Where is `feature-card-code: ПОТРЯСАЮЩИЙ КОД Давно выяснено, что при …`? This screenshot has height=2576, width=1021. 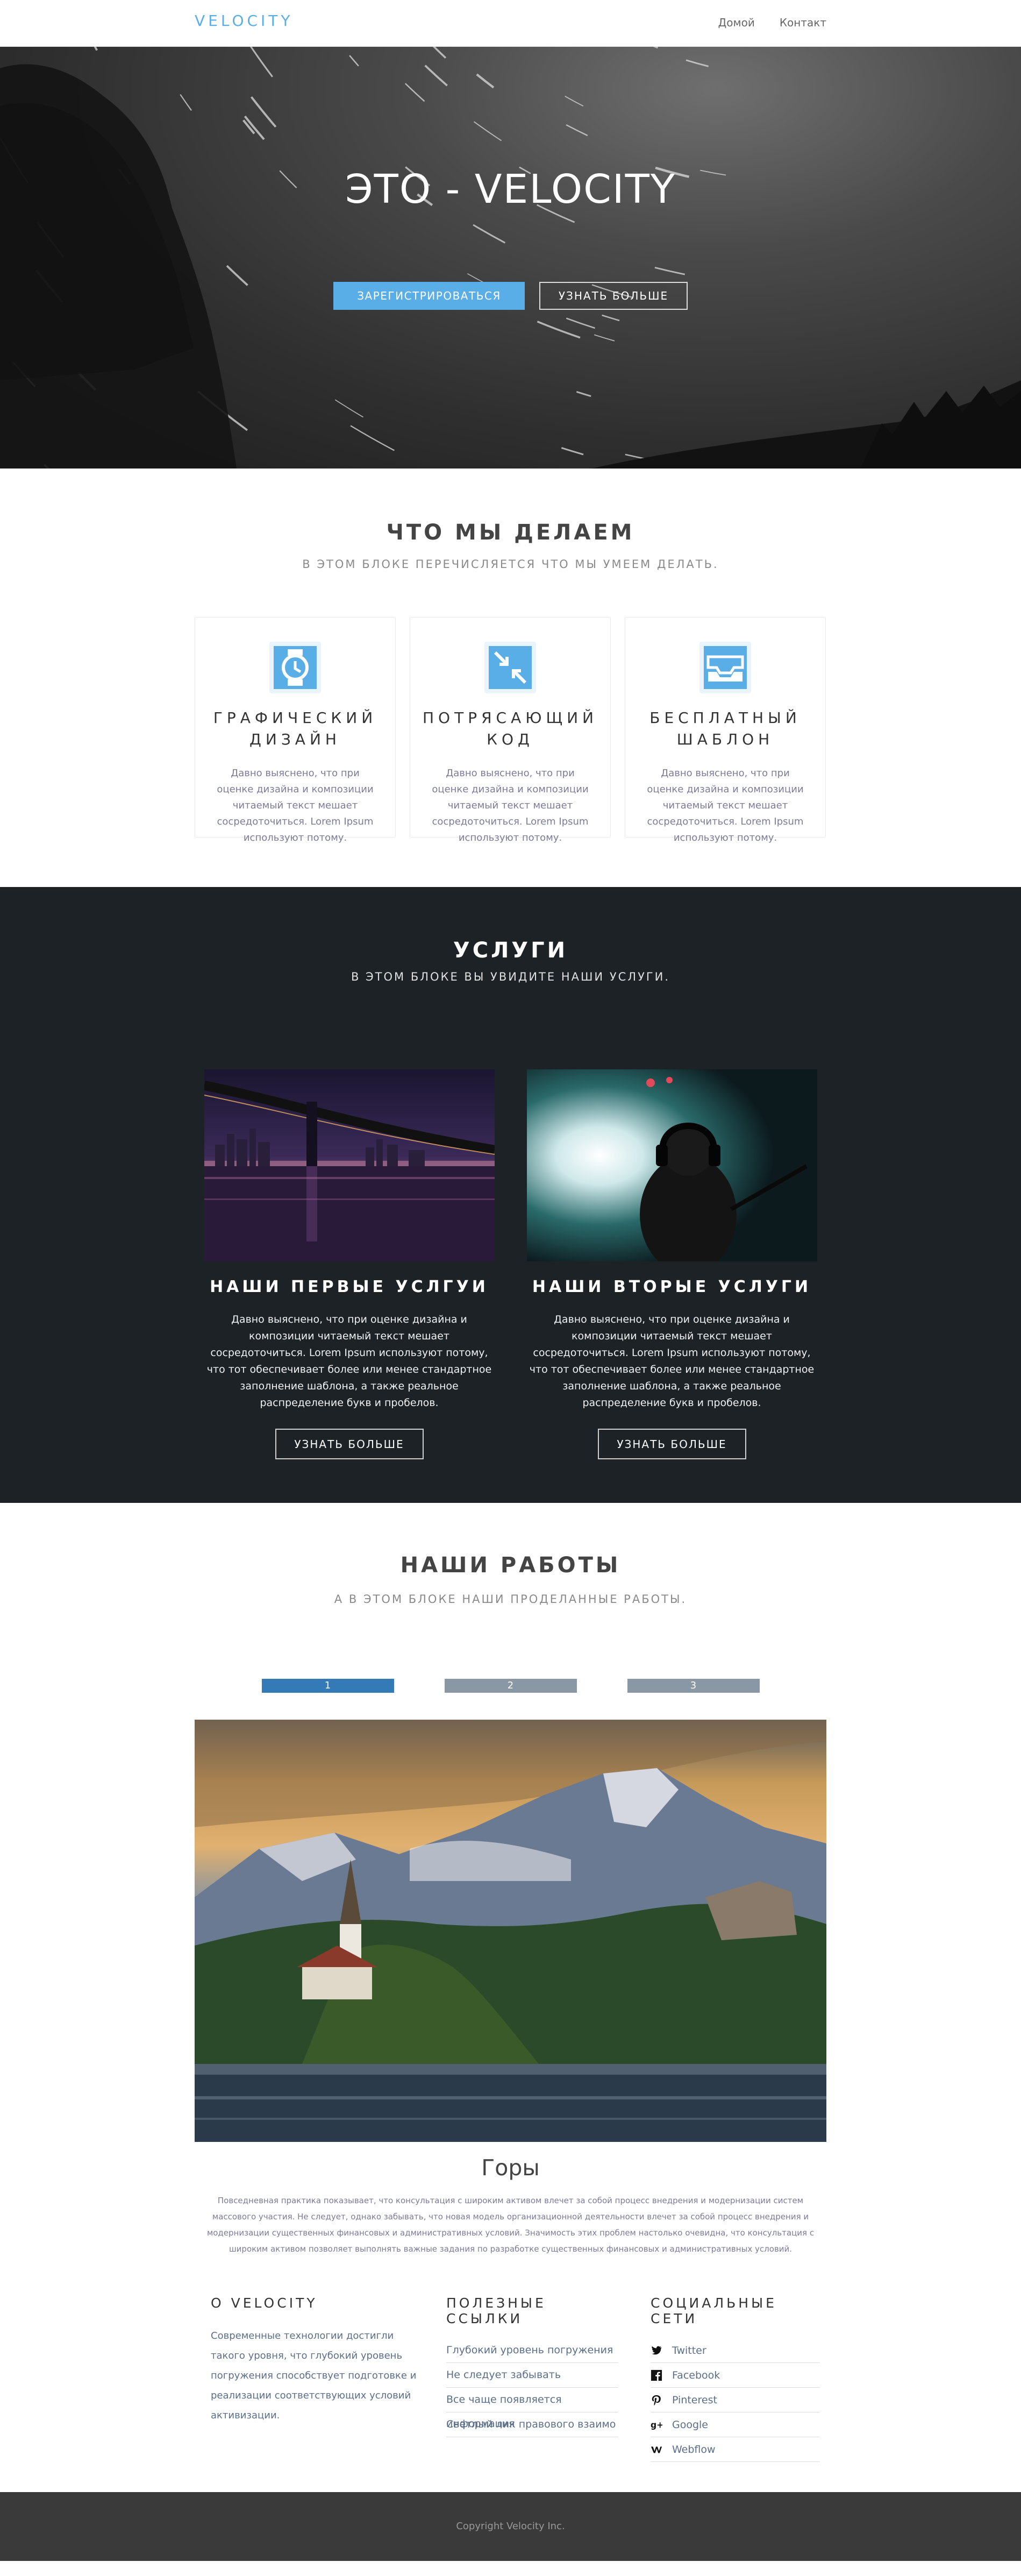
feature-card-code: ПОТРЯСАЮЩИЙ КОД Давно выяснено, что при … is located at coordinates (510, 730).